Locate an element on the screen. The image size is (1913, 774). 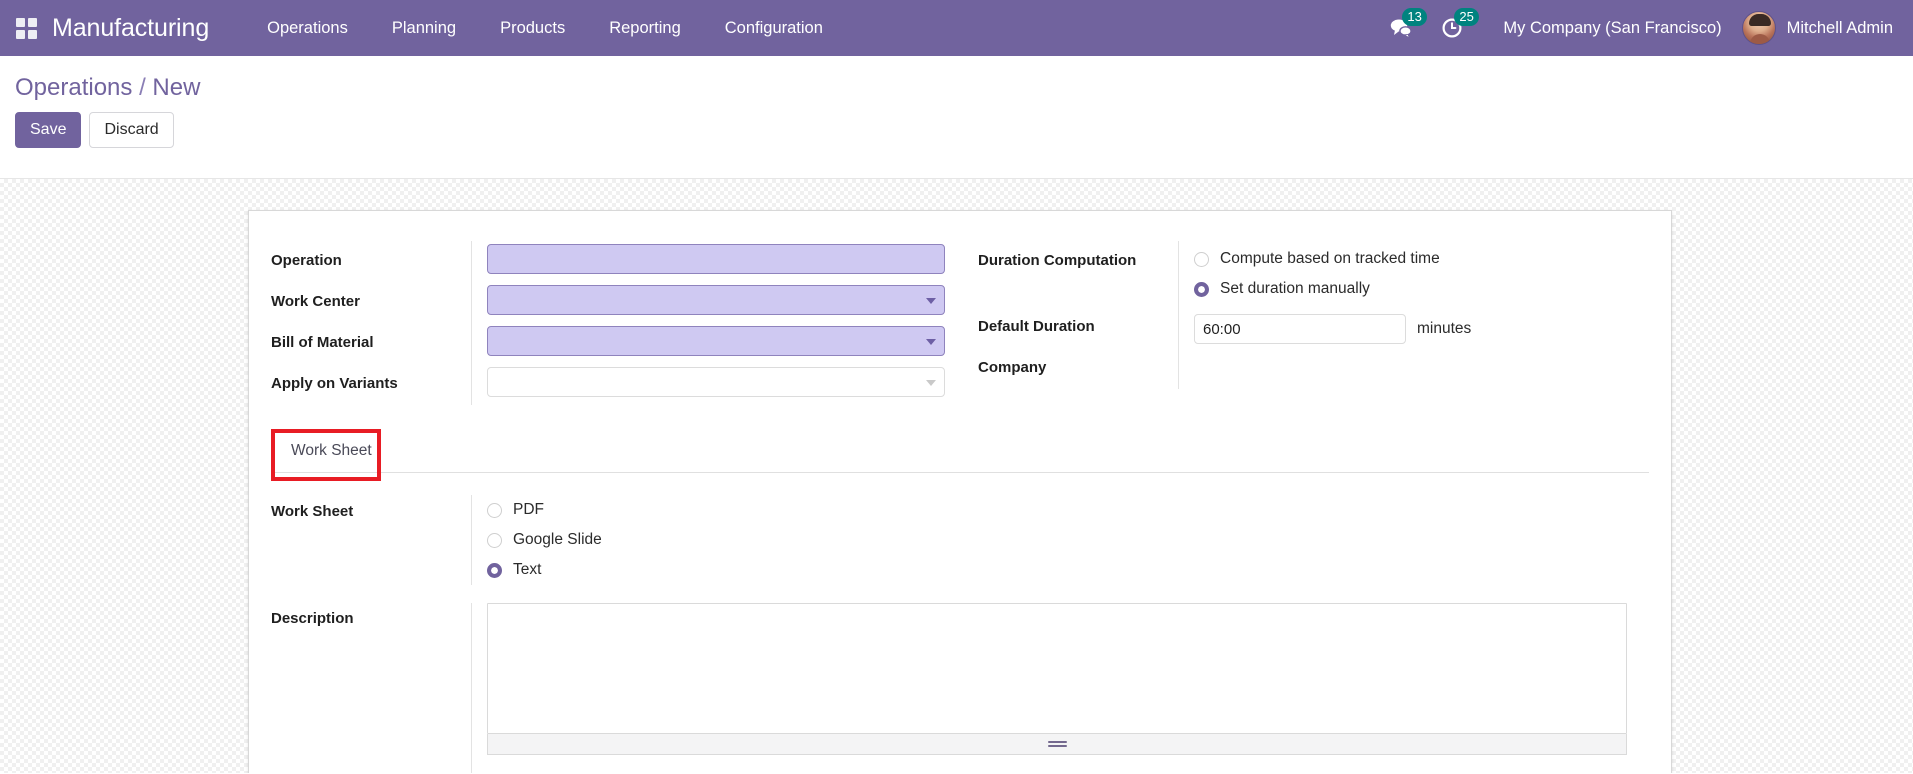
apply-on-variants-input is located at coordinates (716, 382).